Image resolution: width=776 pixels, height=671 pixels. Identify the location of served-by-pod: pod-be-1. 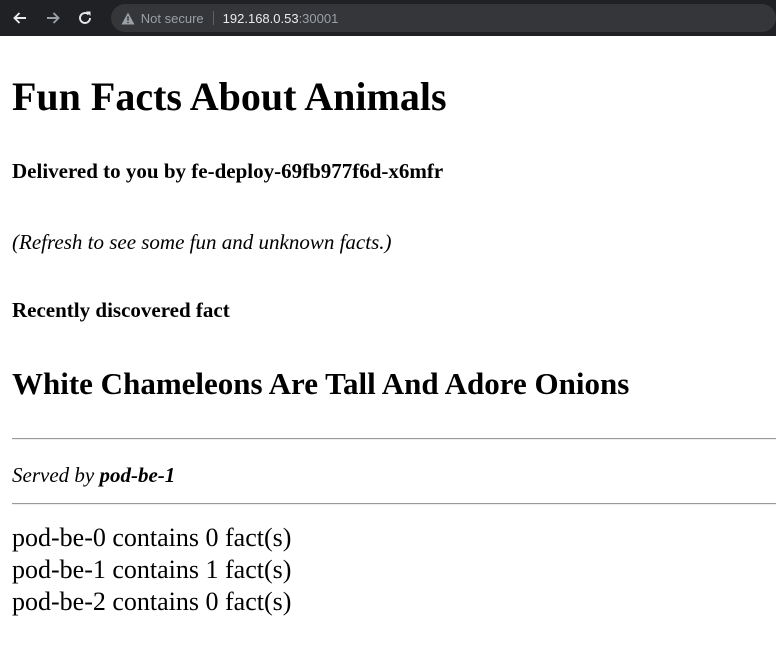
(137, 475).